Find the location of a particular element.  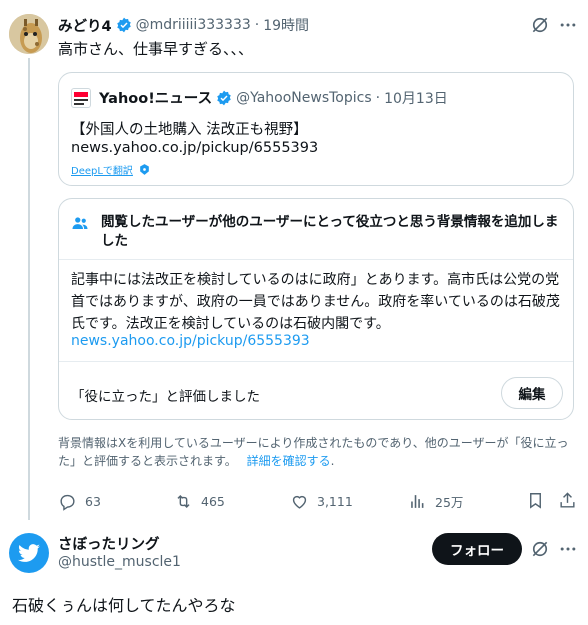

bookmark-icon is located at coordinates (535, 501).